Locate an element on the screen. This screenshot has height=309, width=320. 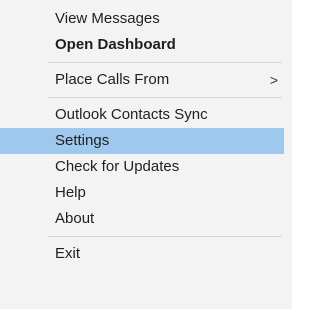
menu-item-settings: Settings is located at coordinates (142, 141).